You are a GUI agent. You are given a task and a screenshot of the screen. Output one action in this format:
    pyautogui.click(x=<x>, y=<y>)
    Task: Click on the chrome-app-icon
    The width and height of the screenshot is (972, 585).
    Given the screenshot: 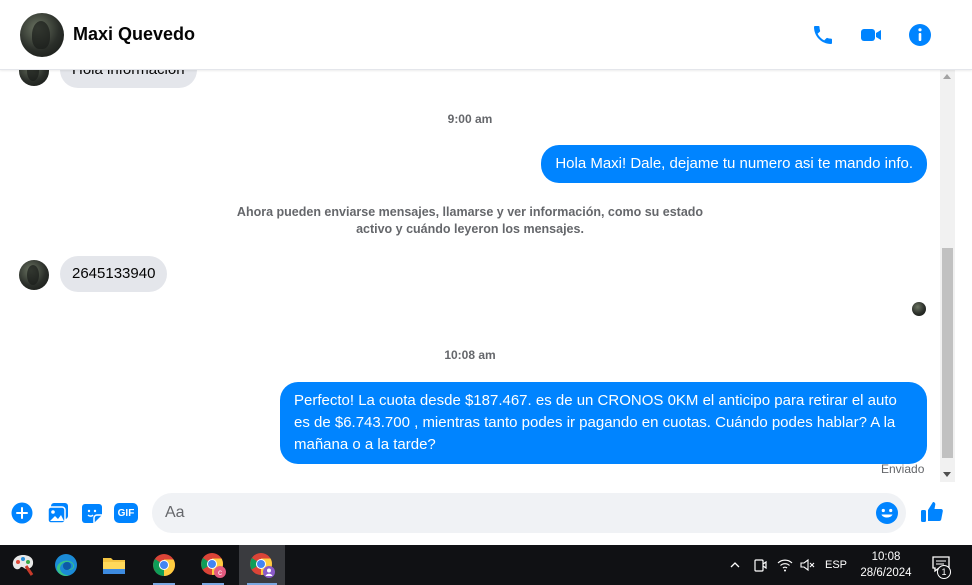 What is the action you would take?
    pyautogui.click(x=164, y=565)
    